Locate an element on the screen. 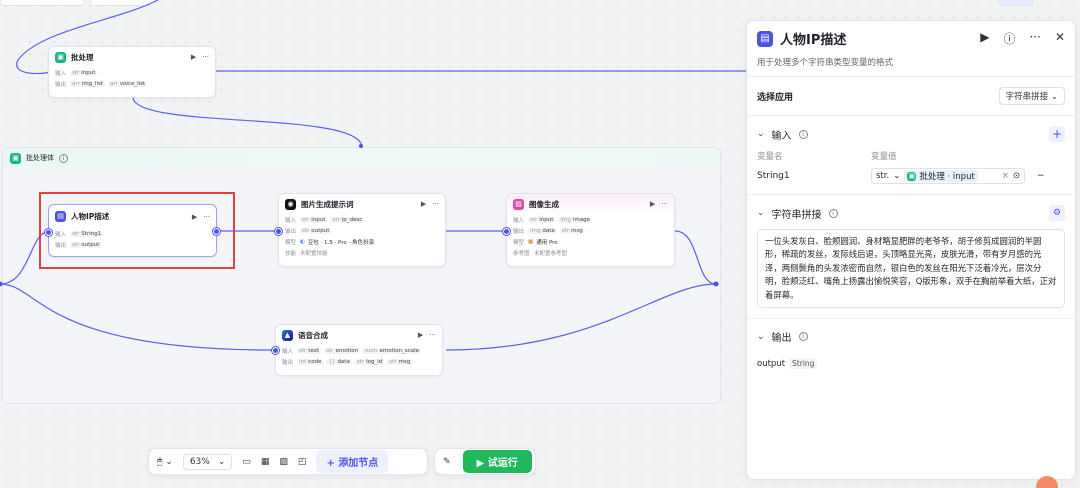 The height and width of the screenshot is (488, 1080). param-tag: emotion_scale is located at coordinates (399, 350).